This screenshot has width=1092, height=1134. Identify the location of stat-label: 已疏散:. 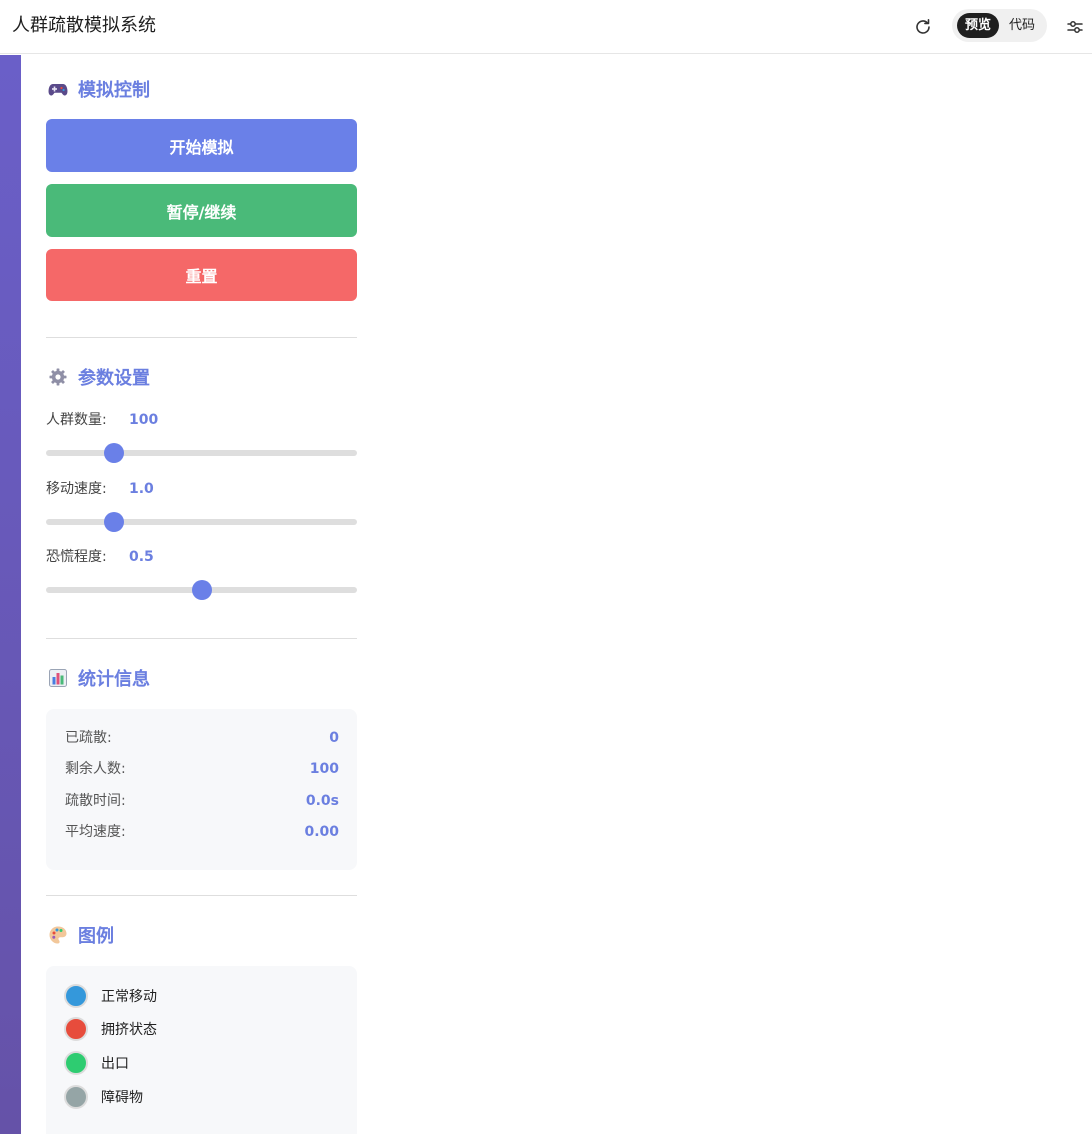
(88, 738).